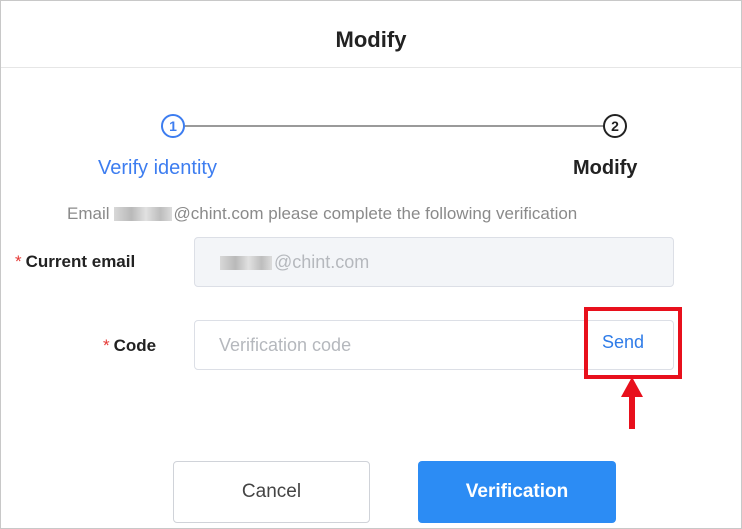 This screenshot has width=742, height=529. Describe the element at coordinates (434, 262) in the screenshot. I see `current-email-field: @chint.com` at that location.